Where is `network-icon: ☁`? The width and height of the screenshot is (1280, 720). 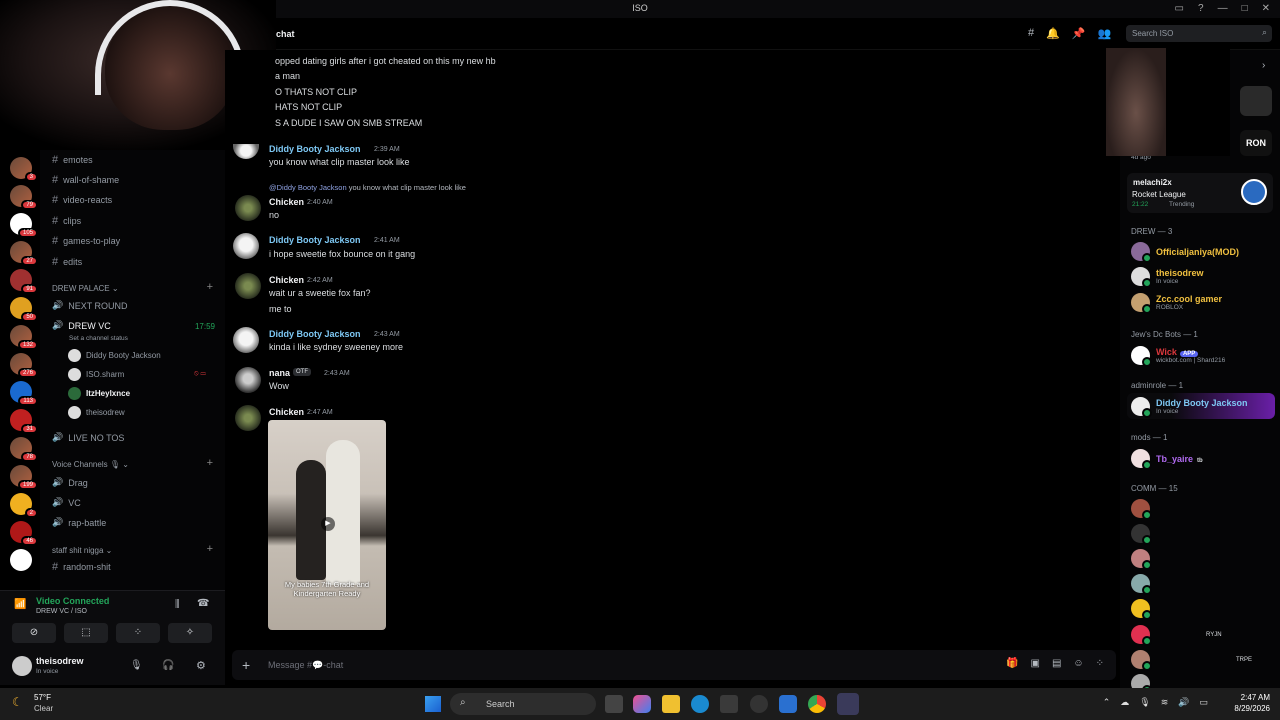 network-icon: ☁ is located at coordinates (1124, 702).